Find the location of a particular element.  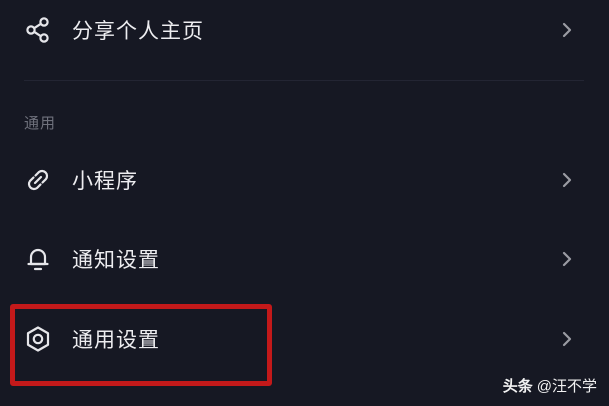

watermark-brand: 头条 is located at coordinates (517, 386).